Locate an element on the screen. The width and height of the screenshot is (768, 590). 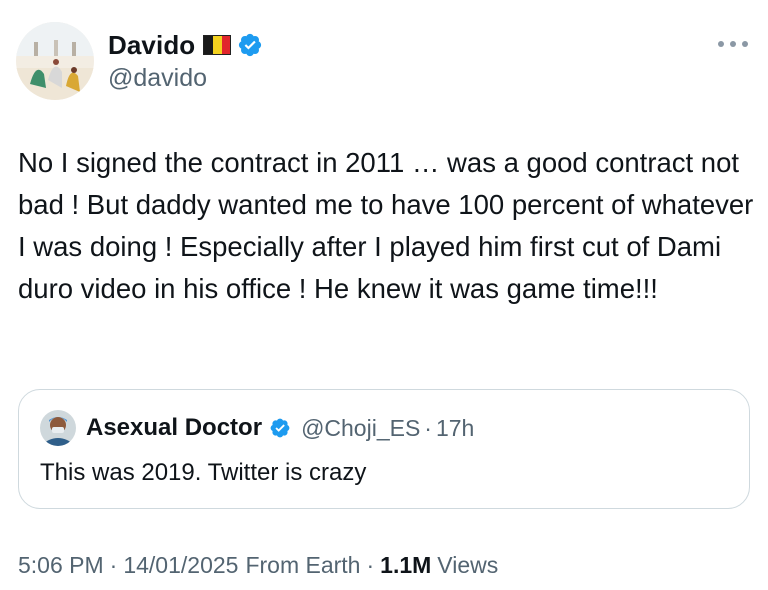
author-block: Davido @davido is located at coordinates (185, 60).